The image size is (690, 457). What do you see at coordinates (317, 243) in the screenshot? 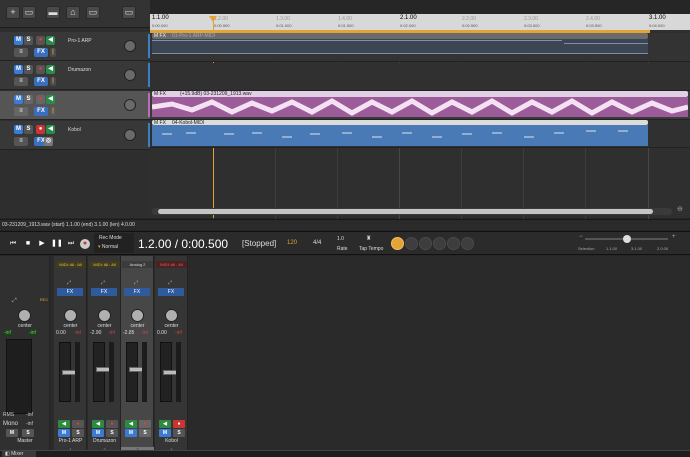
I see `time-signature: 4/4` at bounding box center [317, 243].